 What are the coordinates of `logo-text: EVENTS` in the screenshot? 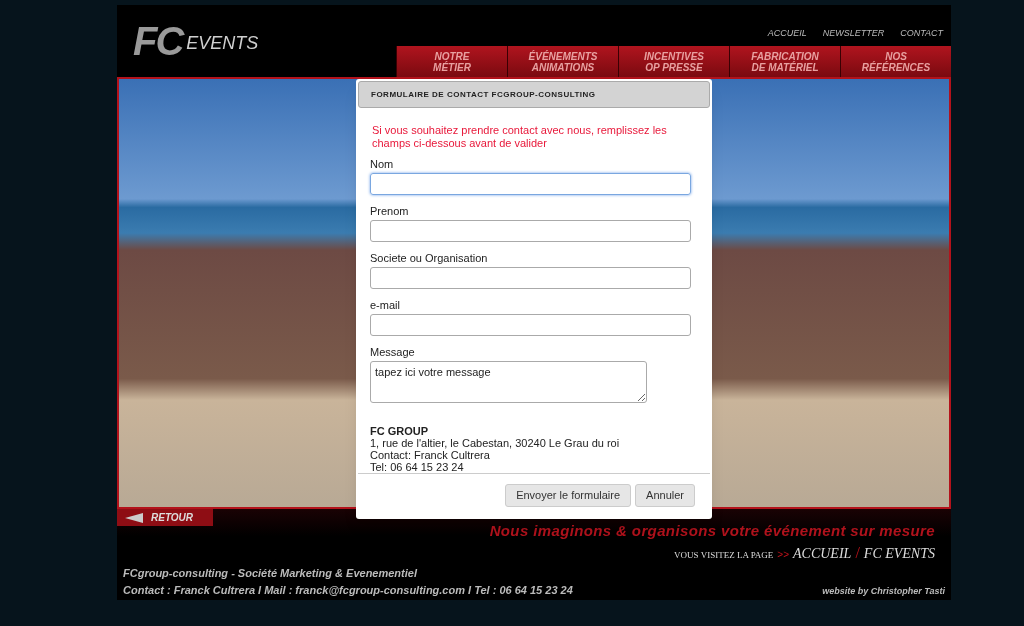 It's located at (222, 43).